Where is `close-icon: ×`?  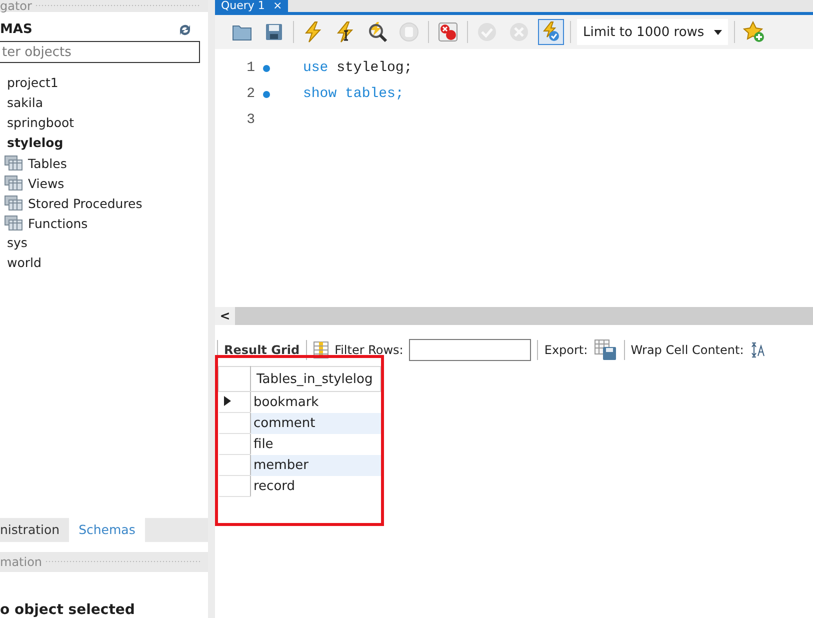 close-icon: × is located at coordinates (277, 6).